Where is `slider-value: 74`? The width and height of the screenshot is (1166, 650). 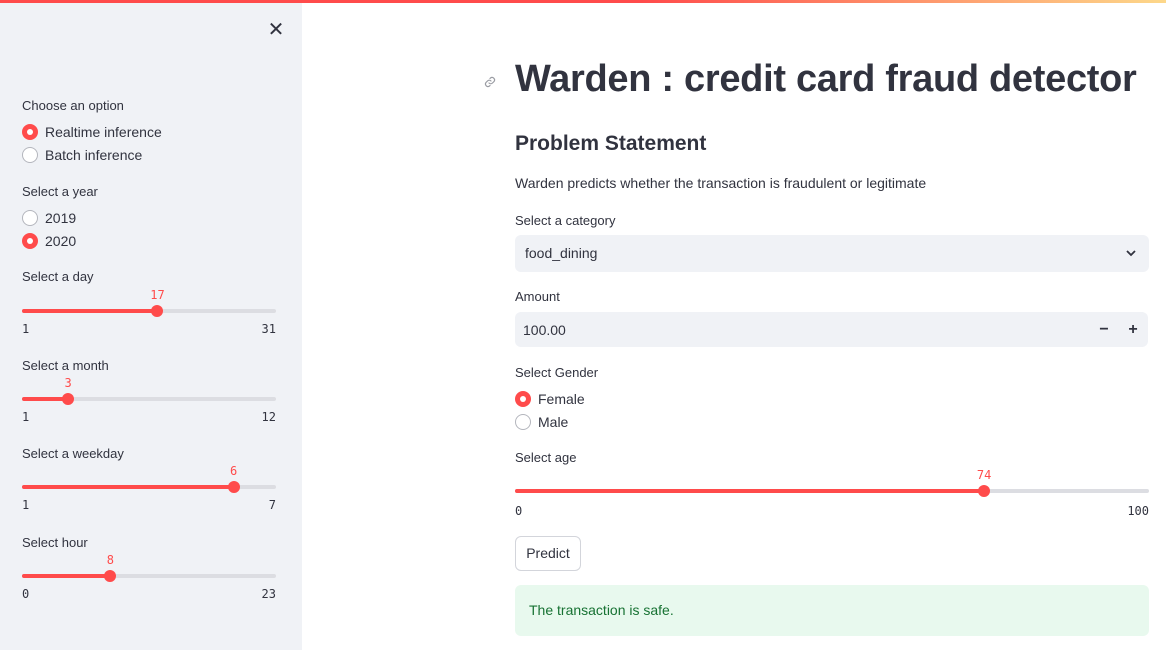 slider-value: 74 is located at coordinates (984, 475).